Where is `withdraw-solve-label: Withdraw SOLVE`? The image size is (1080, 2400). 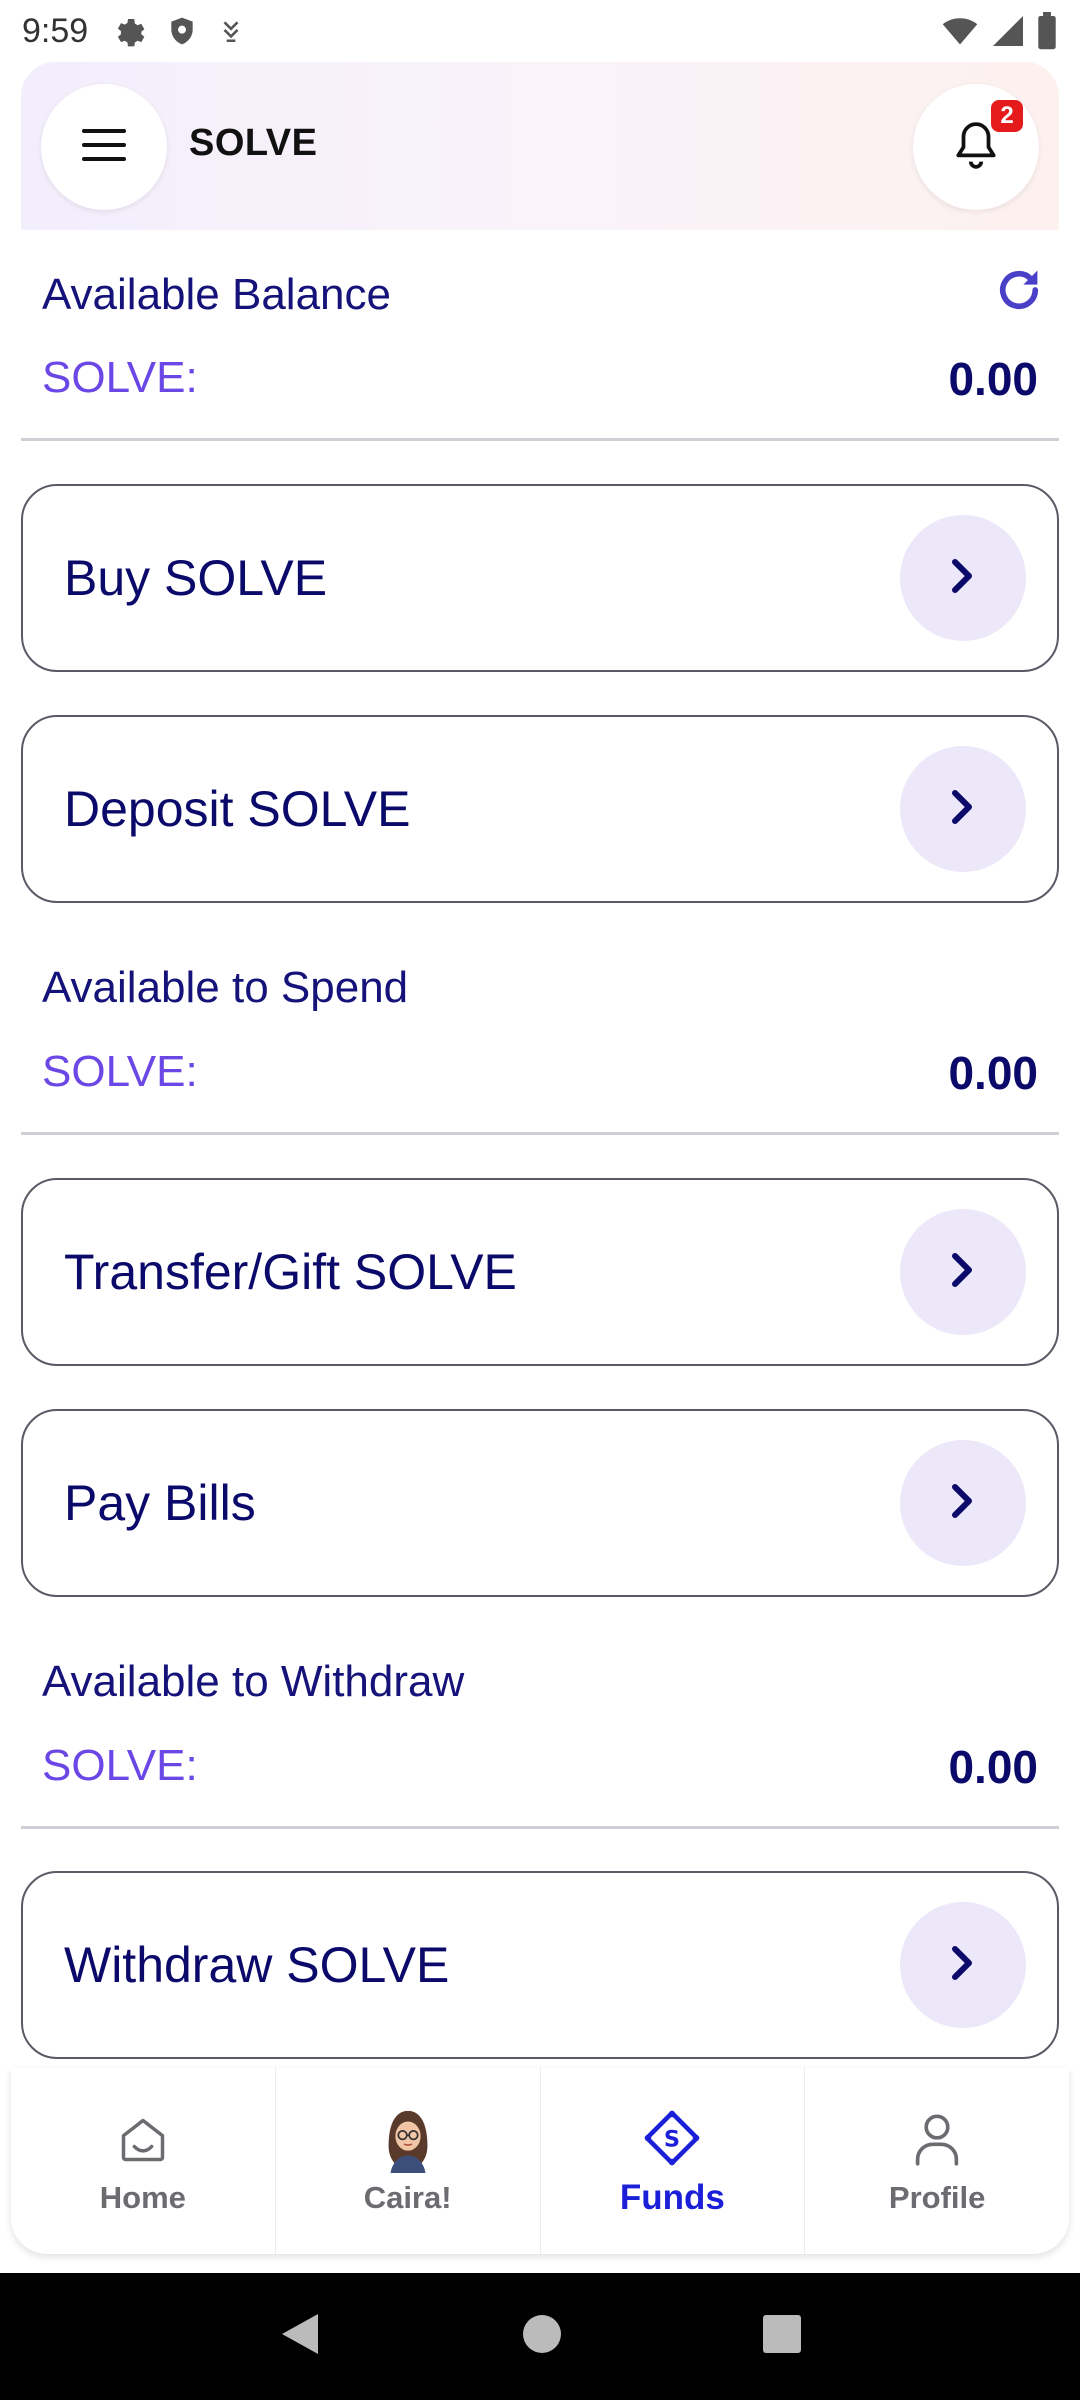 withdraw-solve-label: Withdraw SOLVE is located at coordinates (257, 1965).